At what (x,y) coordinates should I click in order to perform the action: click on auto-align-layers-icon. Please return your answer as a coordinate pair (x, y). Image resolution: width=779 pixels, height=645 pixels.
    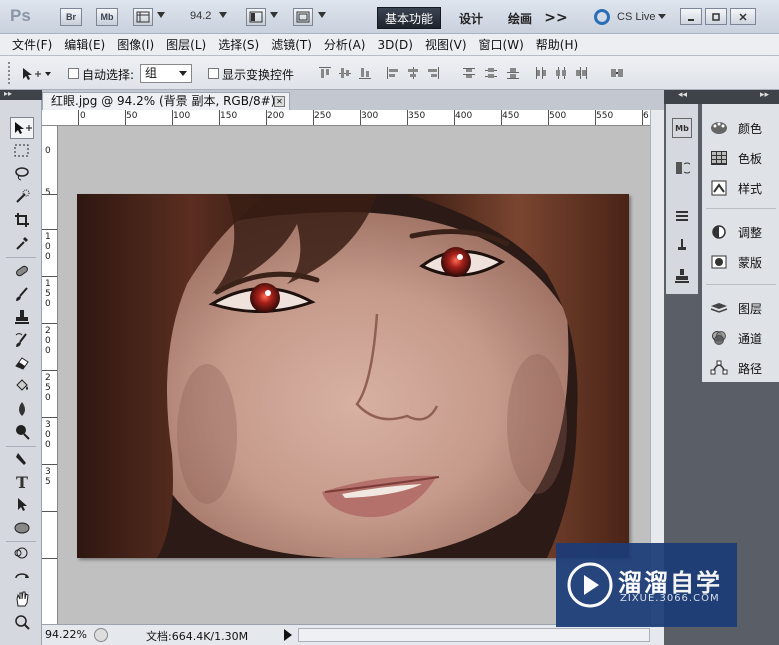
    Looking at the image, I should click on (617, 73).